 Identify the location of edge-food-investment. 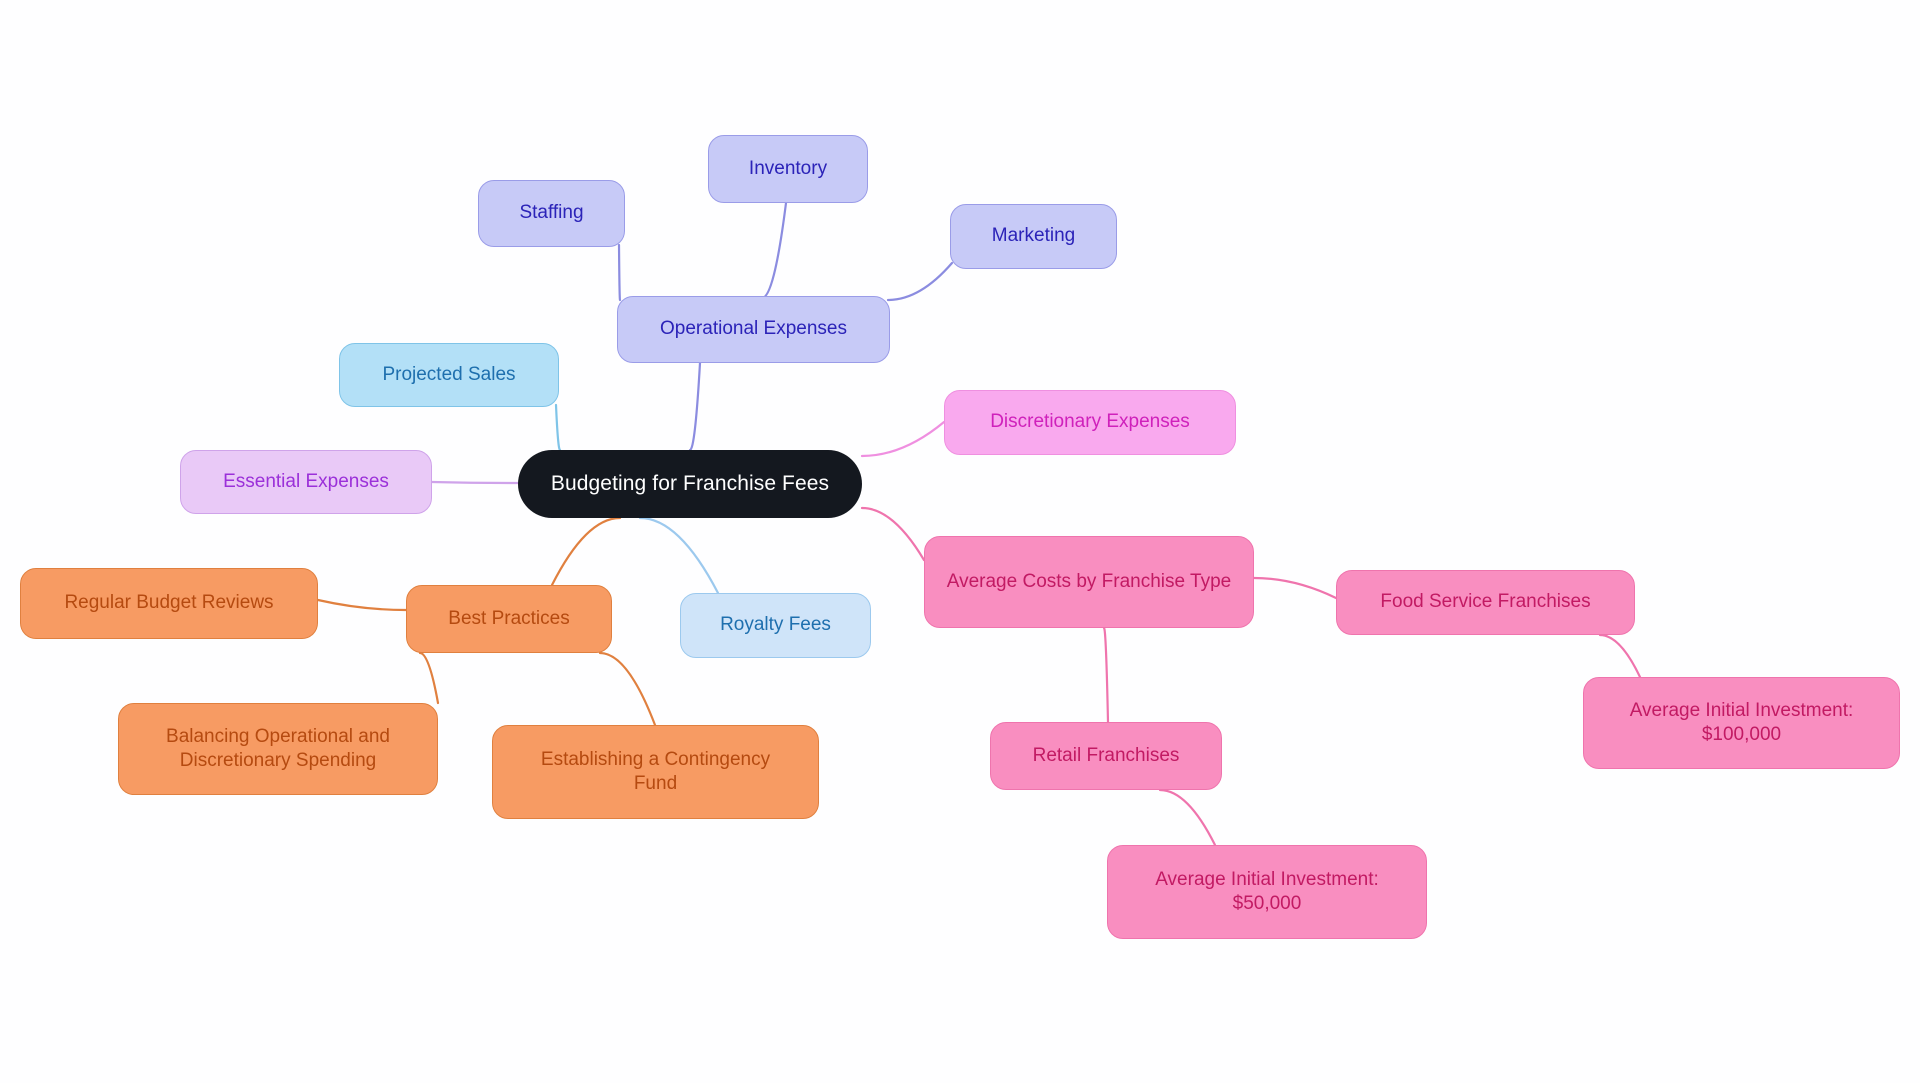
(1620, 656).